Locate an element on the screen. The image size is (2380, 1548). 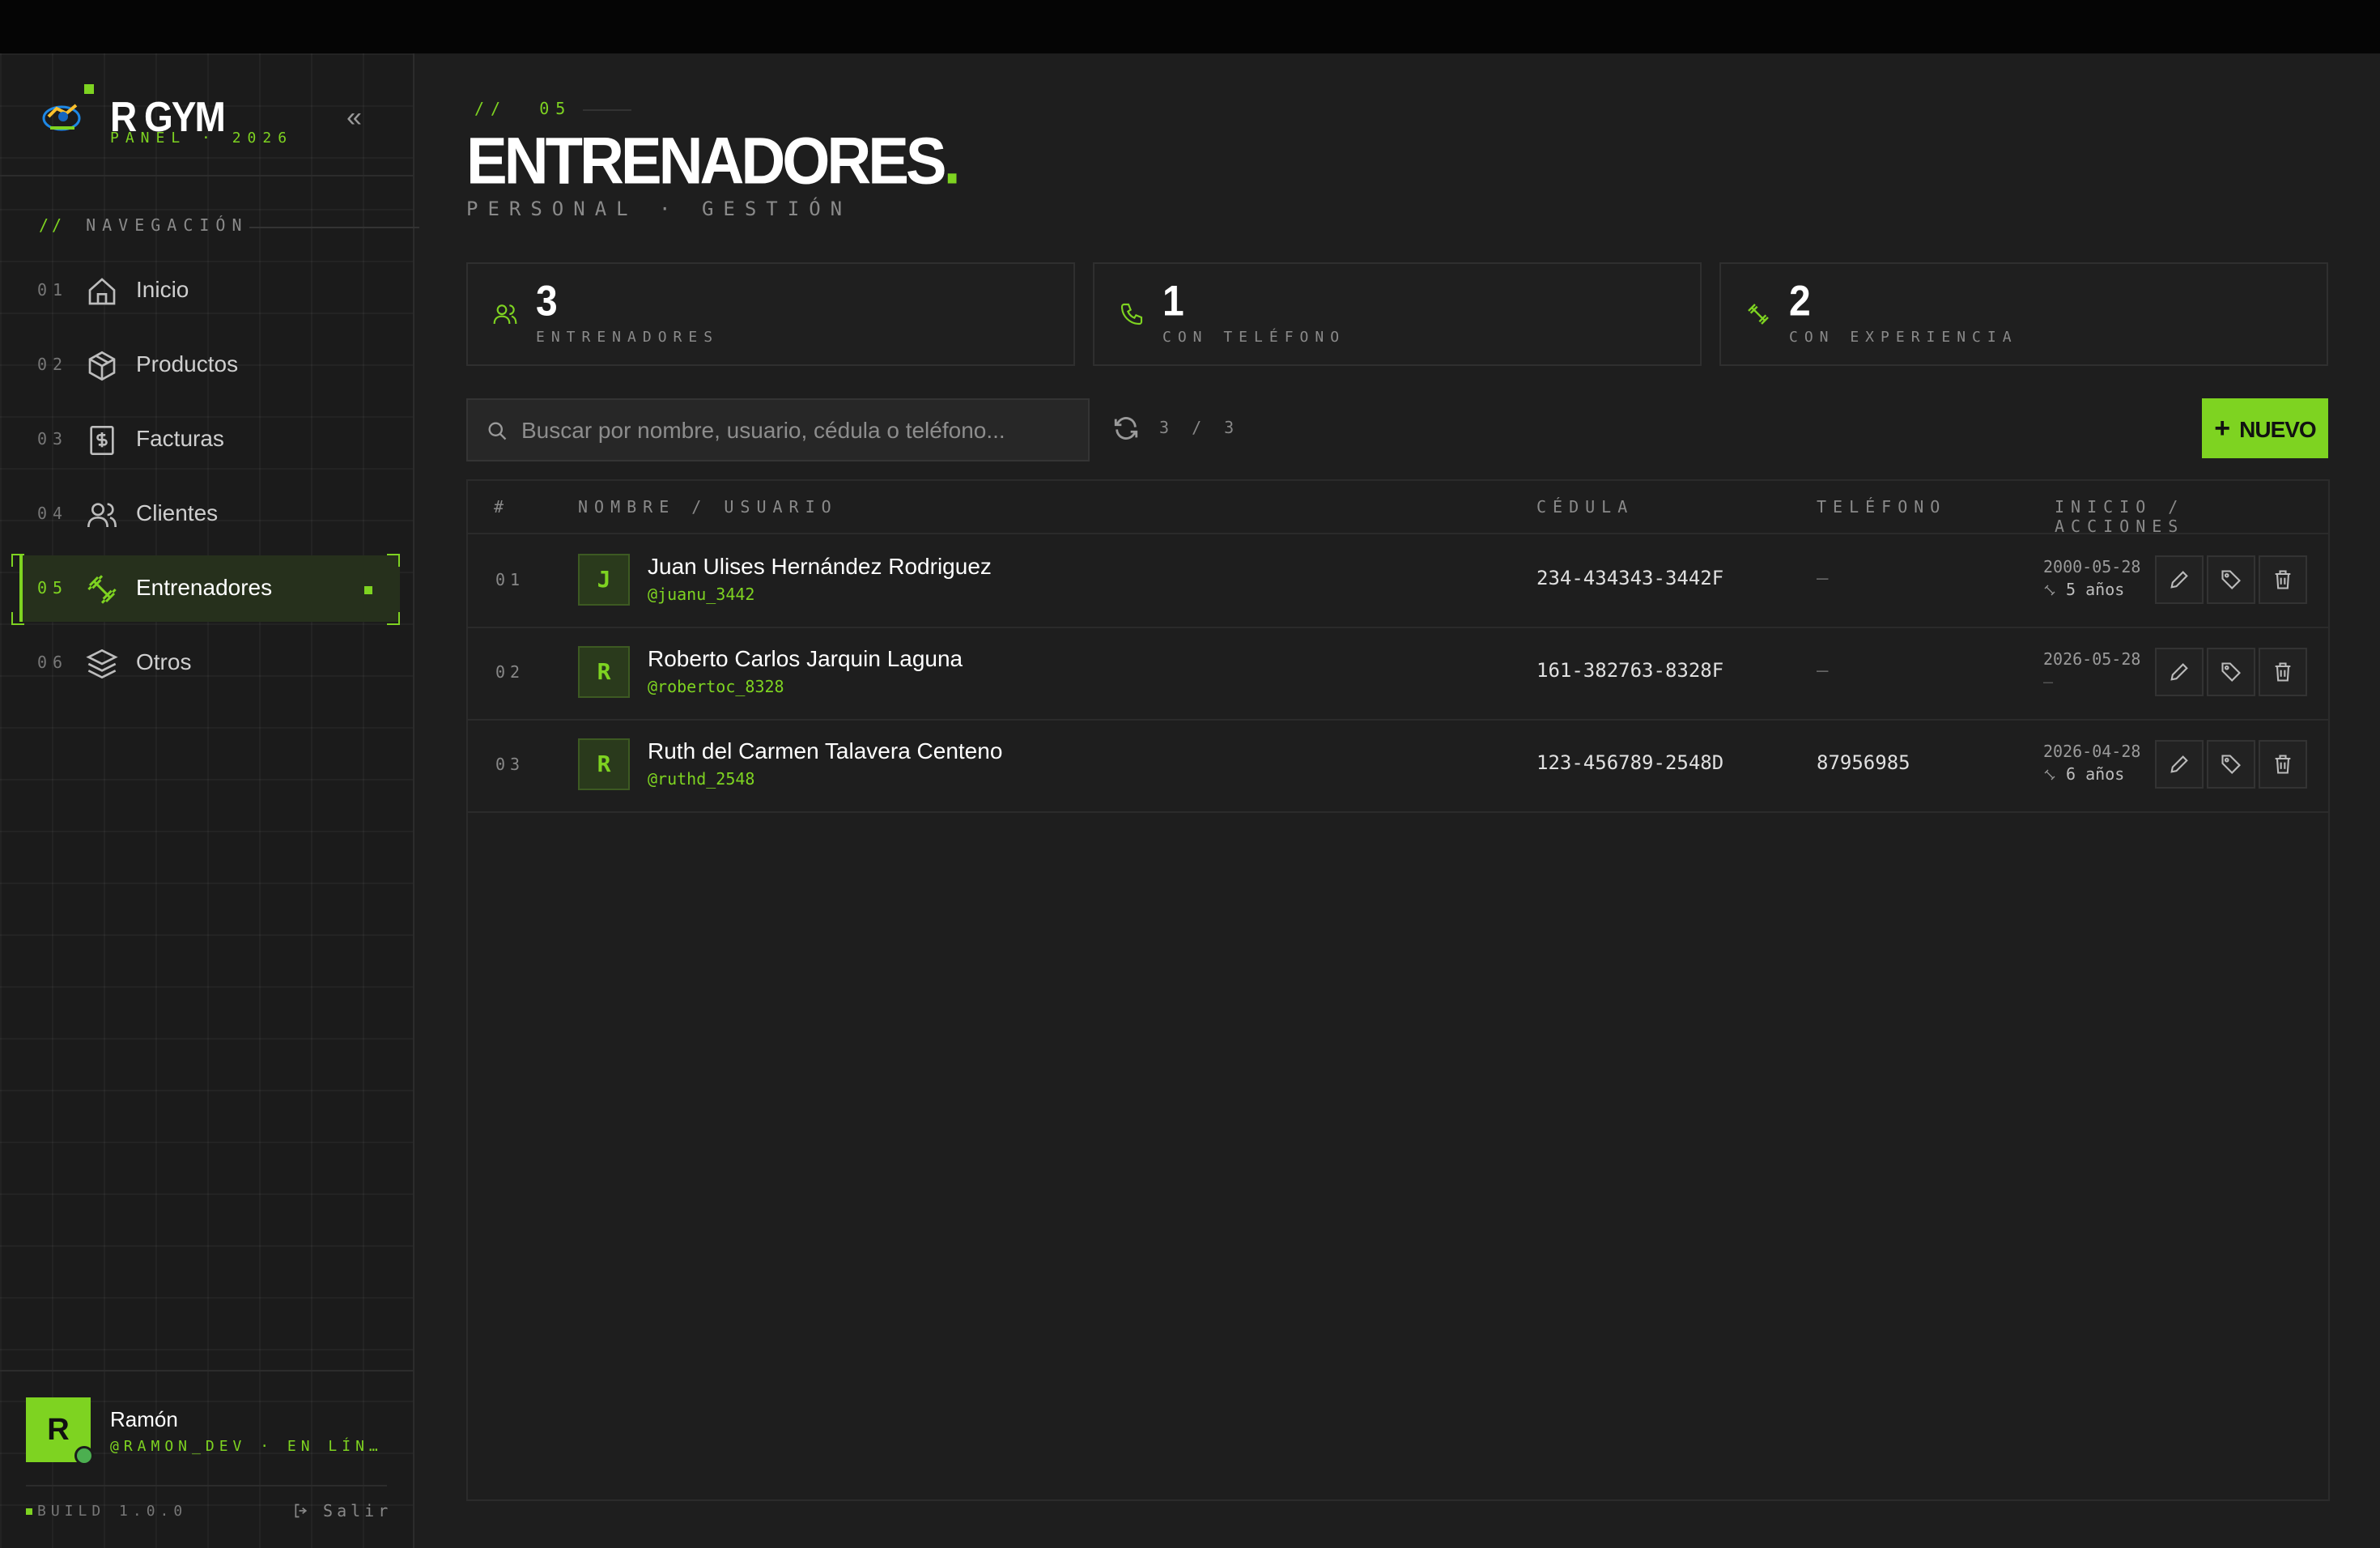
trainer-start-date: 2026-04-28 is located at coordinates (2092, 752).